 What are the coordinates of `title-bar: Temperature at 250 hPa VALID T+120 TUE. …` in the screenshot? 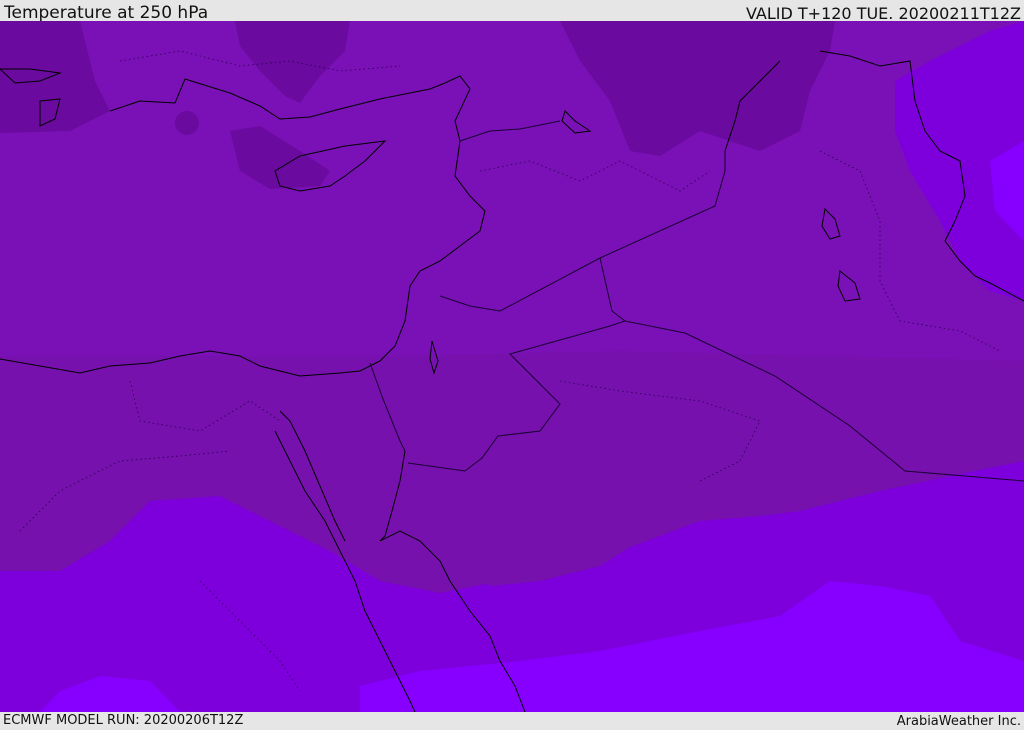 It's located at (512, 11).